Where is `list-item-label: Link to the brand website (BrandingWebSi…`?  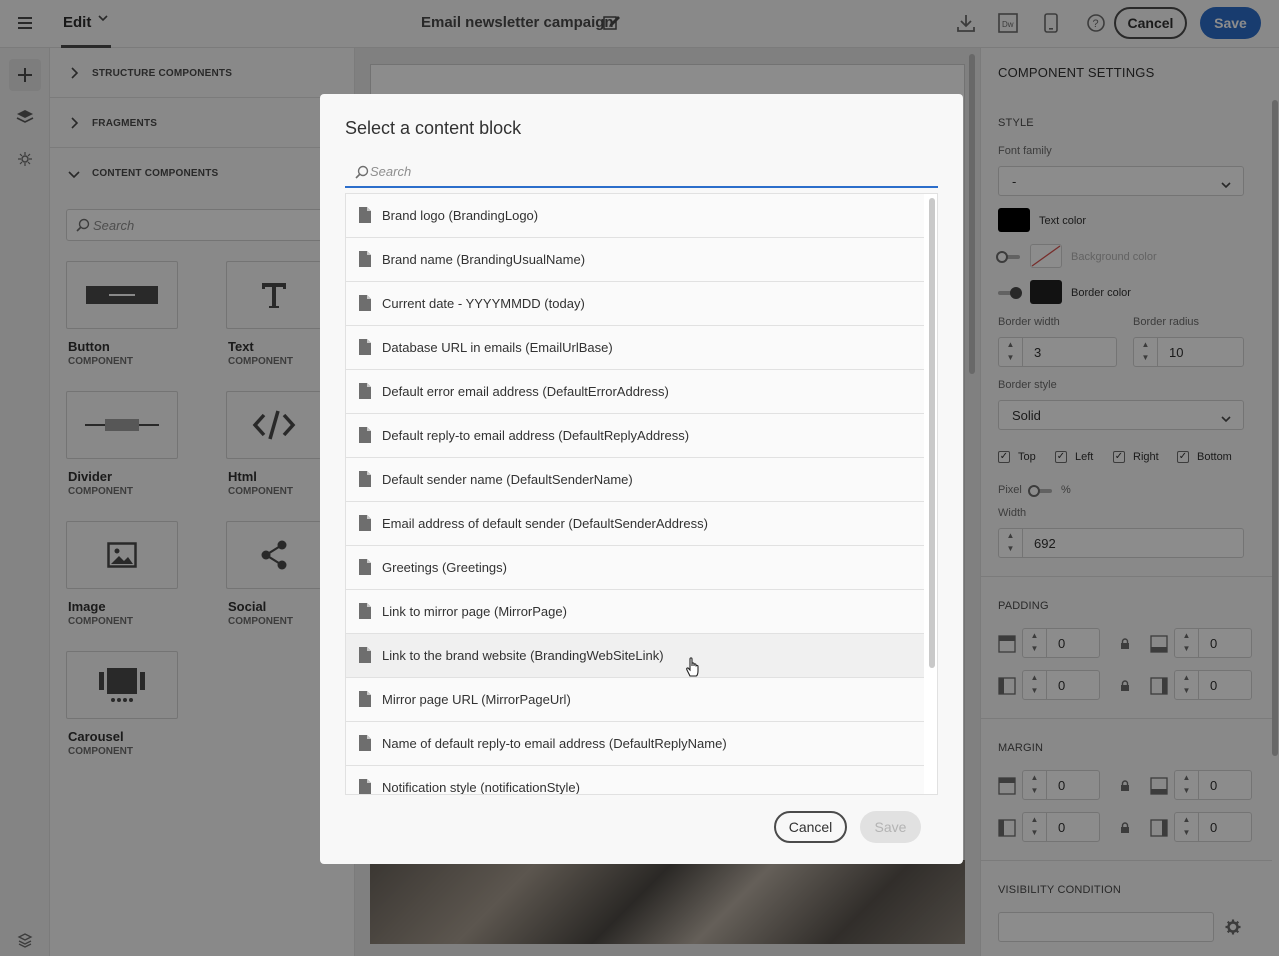
list-item-label: Link to the brand website (BrandingWebSi… is located at coordinates (523, 655).